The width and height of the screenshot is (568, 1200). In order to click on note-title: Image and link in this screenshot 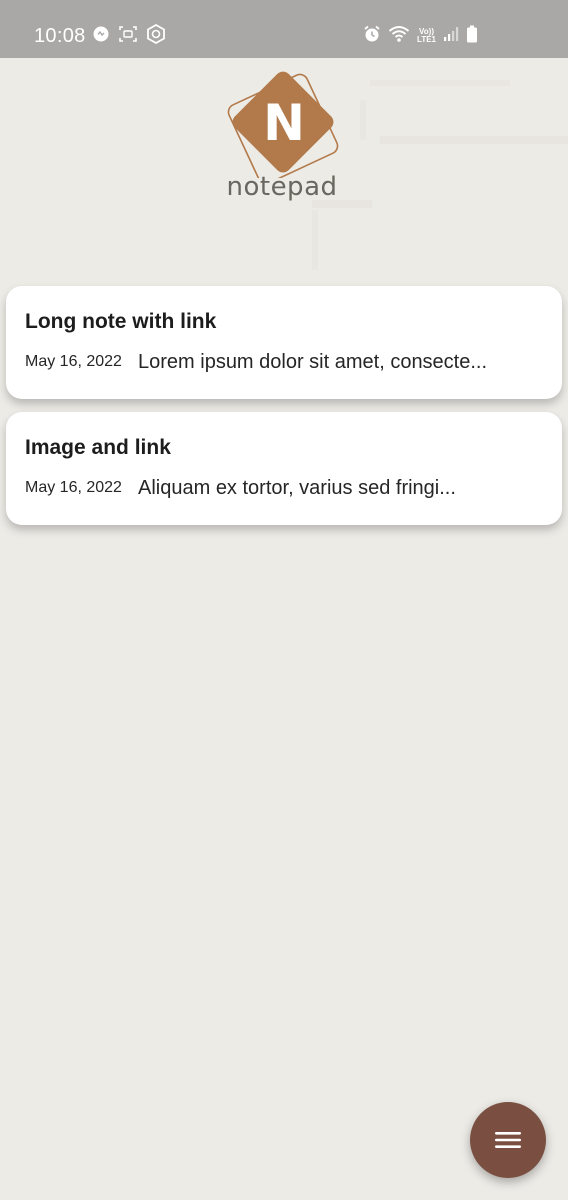, I will do `click(98, 447)`.